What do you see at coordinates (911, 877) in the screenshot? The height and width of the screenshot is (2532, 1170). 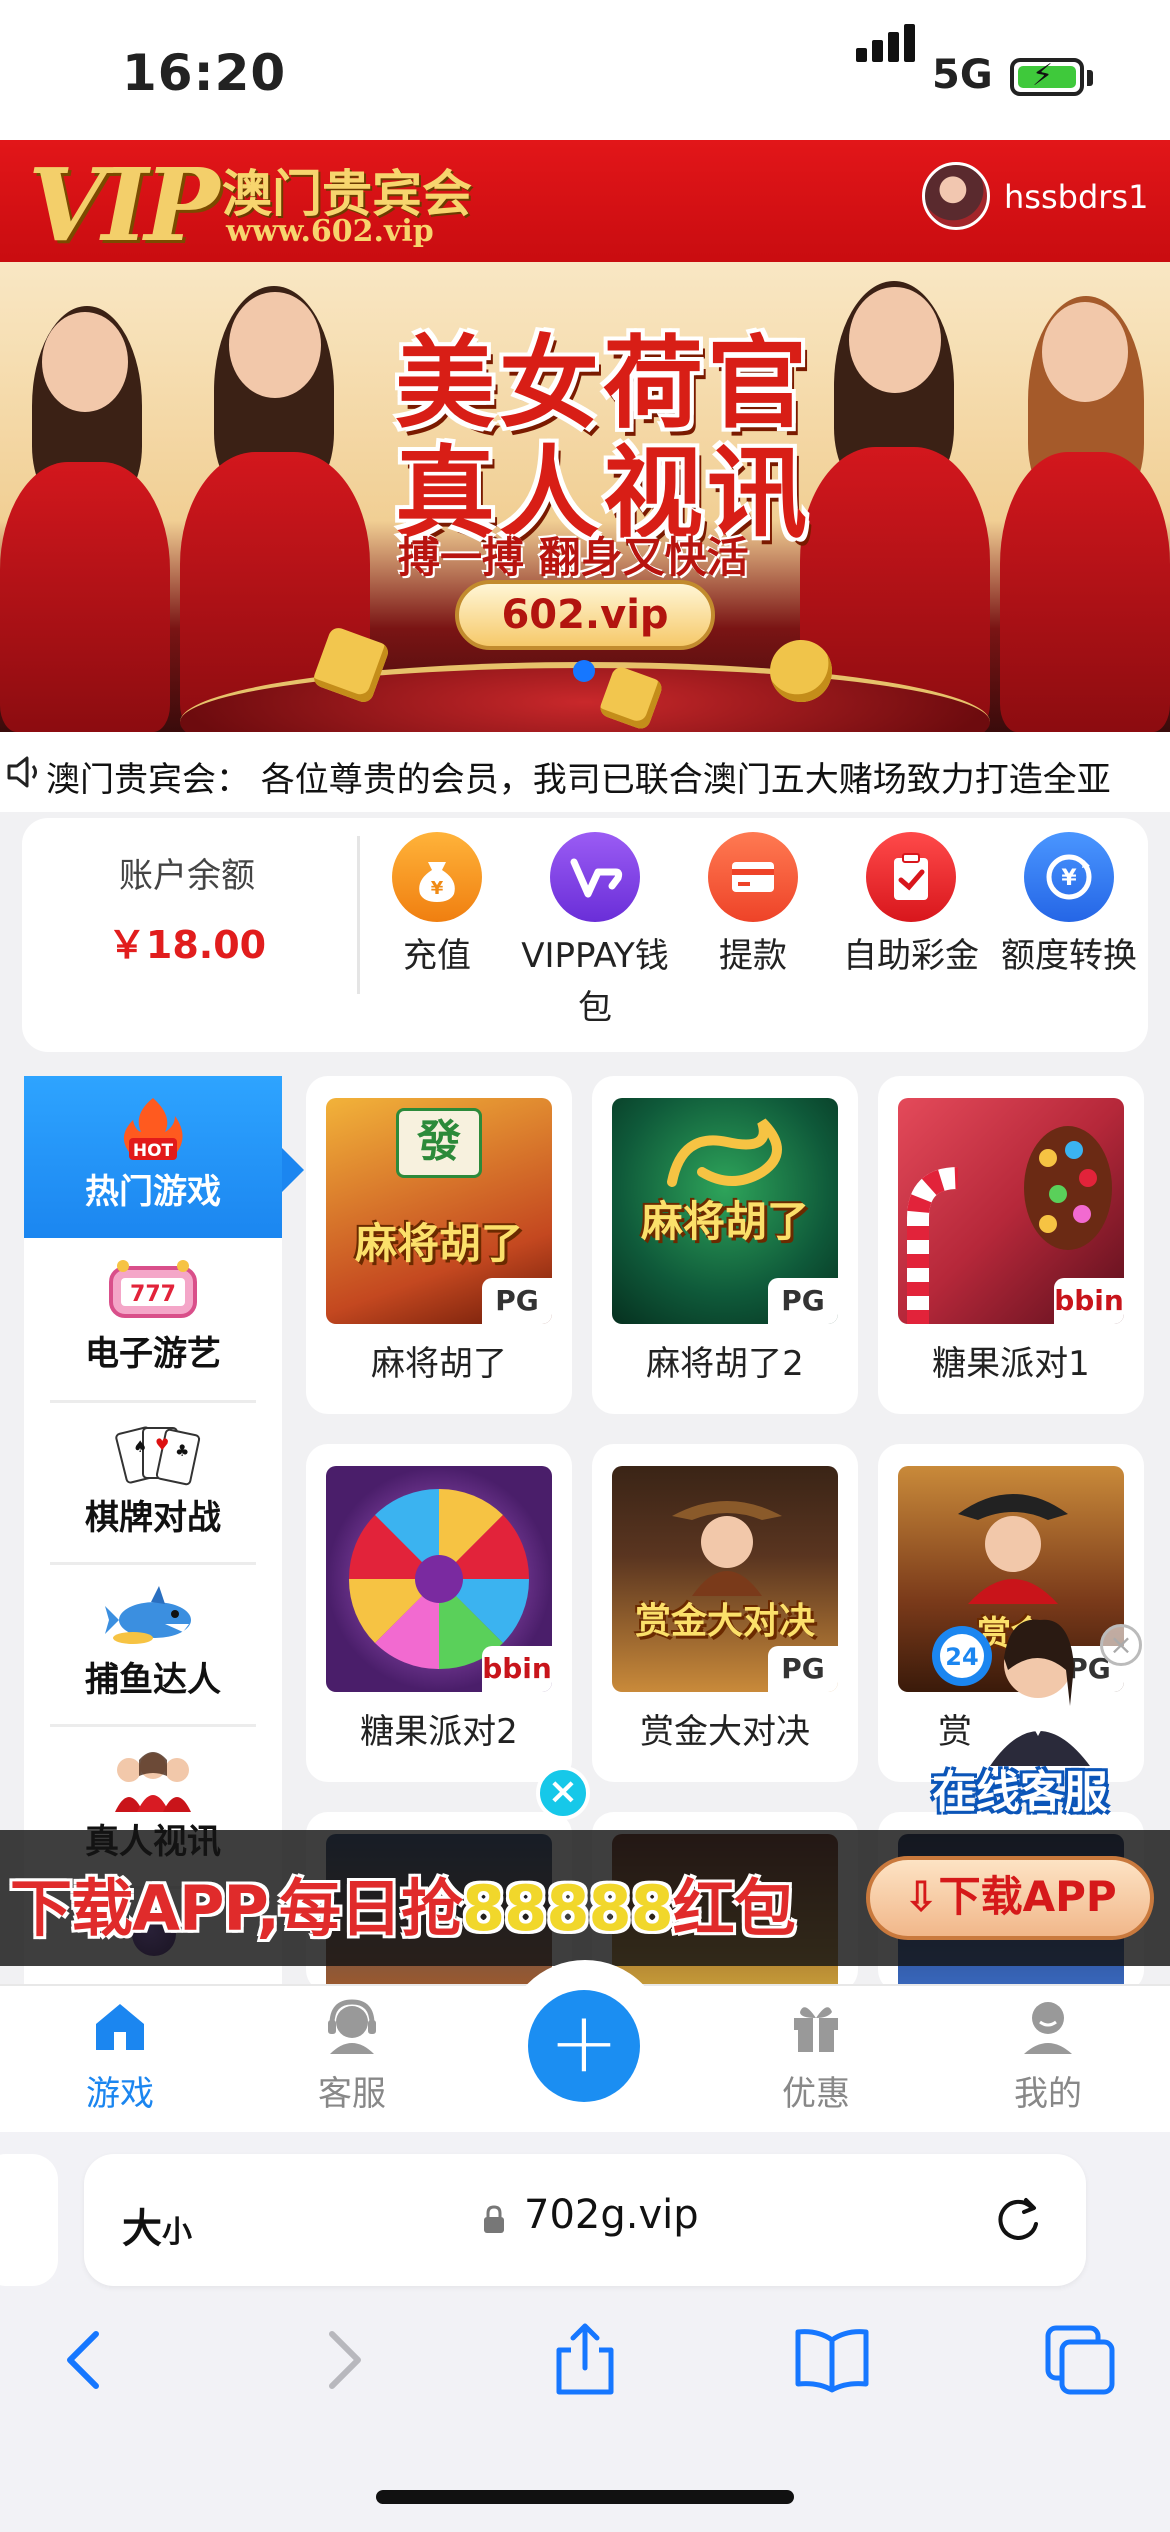 I see `clipboard-check-icon` at bounding box center [911, 877].